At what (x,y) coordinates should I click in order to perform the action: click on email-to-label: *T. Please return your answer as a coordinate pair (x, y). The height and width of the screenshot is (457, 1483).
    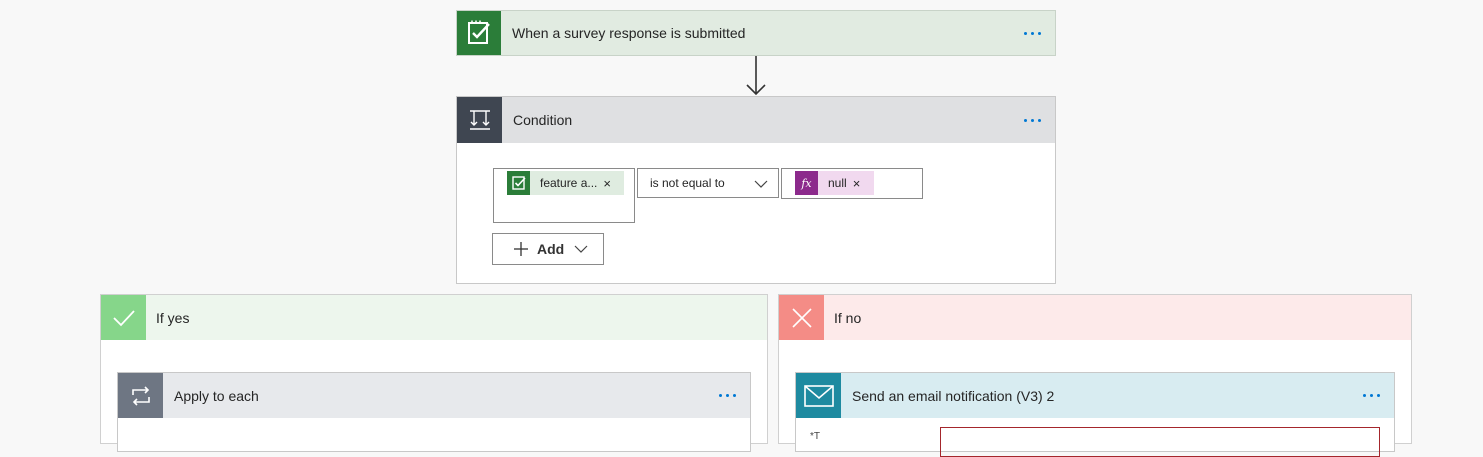
    Looking at the image, I should click on (815, 436).